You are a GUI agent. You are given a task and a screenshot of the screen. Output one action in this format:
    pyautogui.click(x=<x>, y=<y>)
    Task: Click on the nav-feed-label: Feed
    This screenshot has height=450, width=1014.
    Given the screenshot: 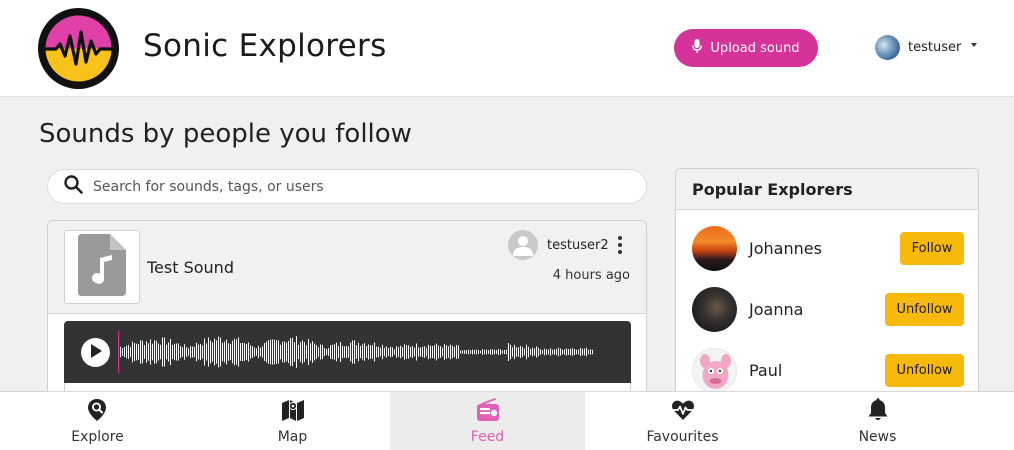 What is the action you would take?
    pyautogui.click(x=487, y=437)
    